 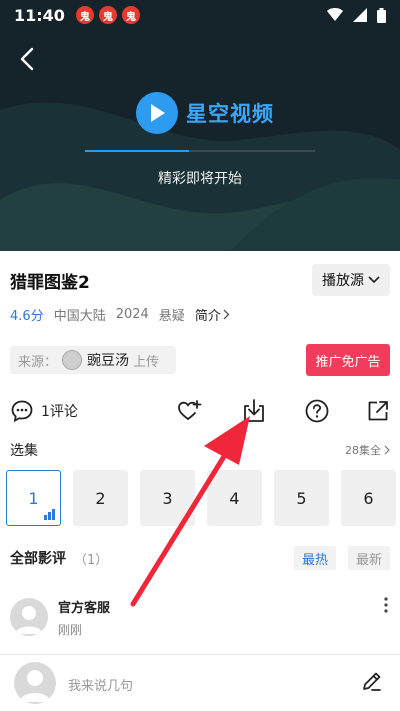 What do you see at coordinates (360, 15) in the screenshot?
I see `signal-icon` at bounding box center [360, 15].